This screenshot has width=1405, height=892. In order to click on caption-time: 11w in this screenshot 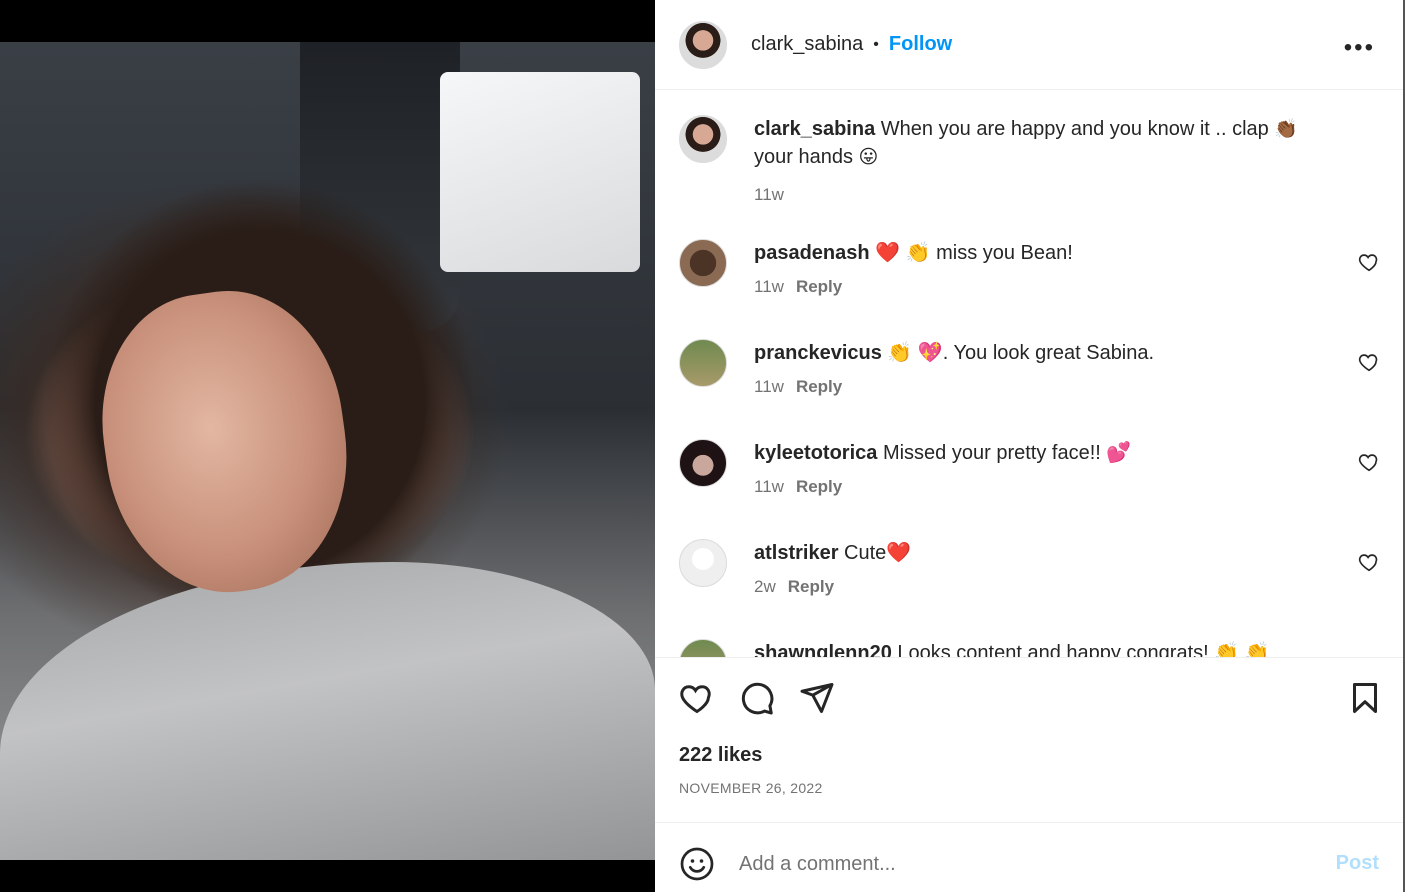, I will do `click(769, 194)`.